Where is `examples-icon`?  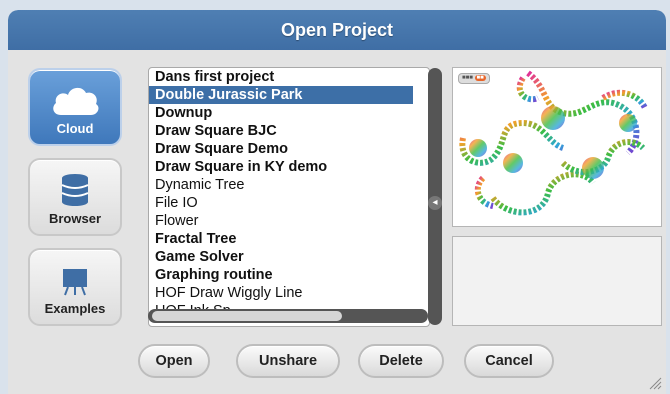 examples-icon is located at coordinates (75, 282).